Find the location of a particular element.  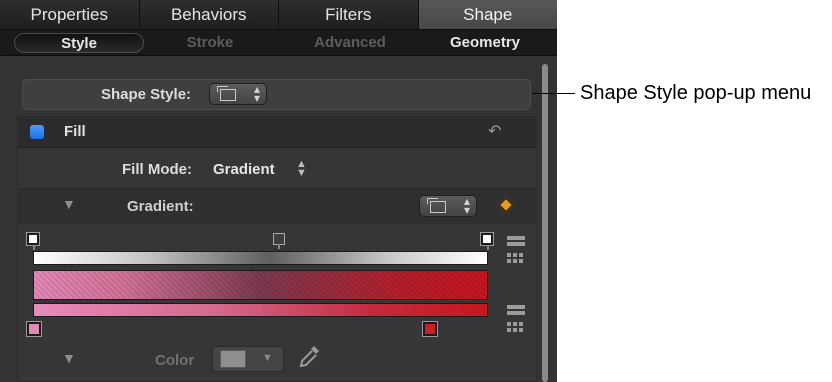

color-stop-right is located at coordinates (430, 329).